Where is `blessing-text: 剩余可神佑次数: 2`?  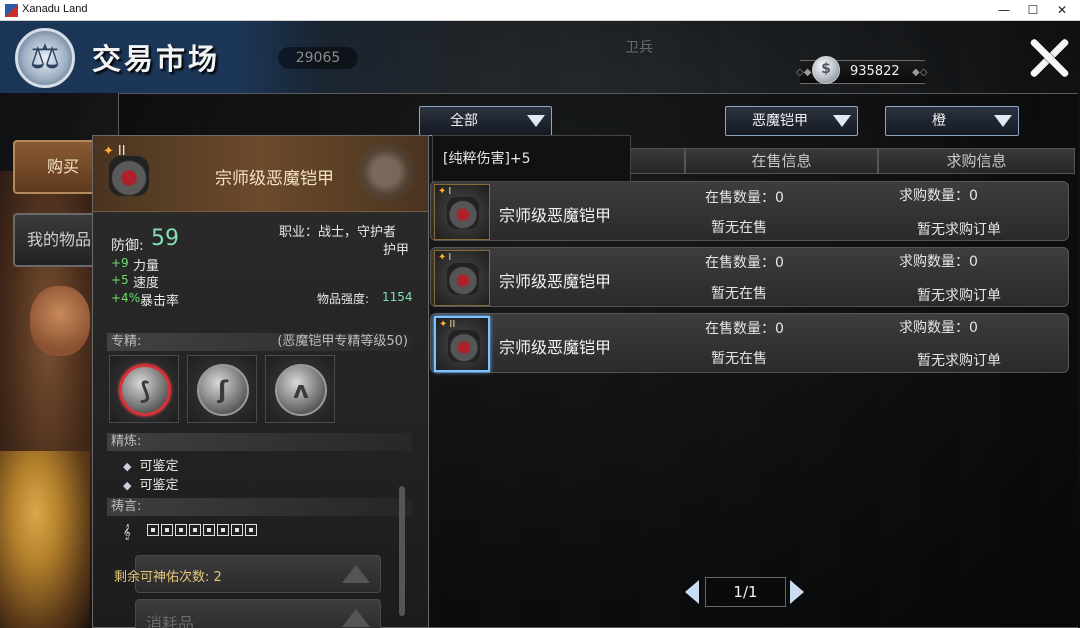
blessing-text: 剩余可神佑次数: 2 is located at coordinates (168, 577).